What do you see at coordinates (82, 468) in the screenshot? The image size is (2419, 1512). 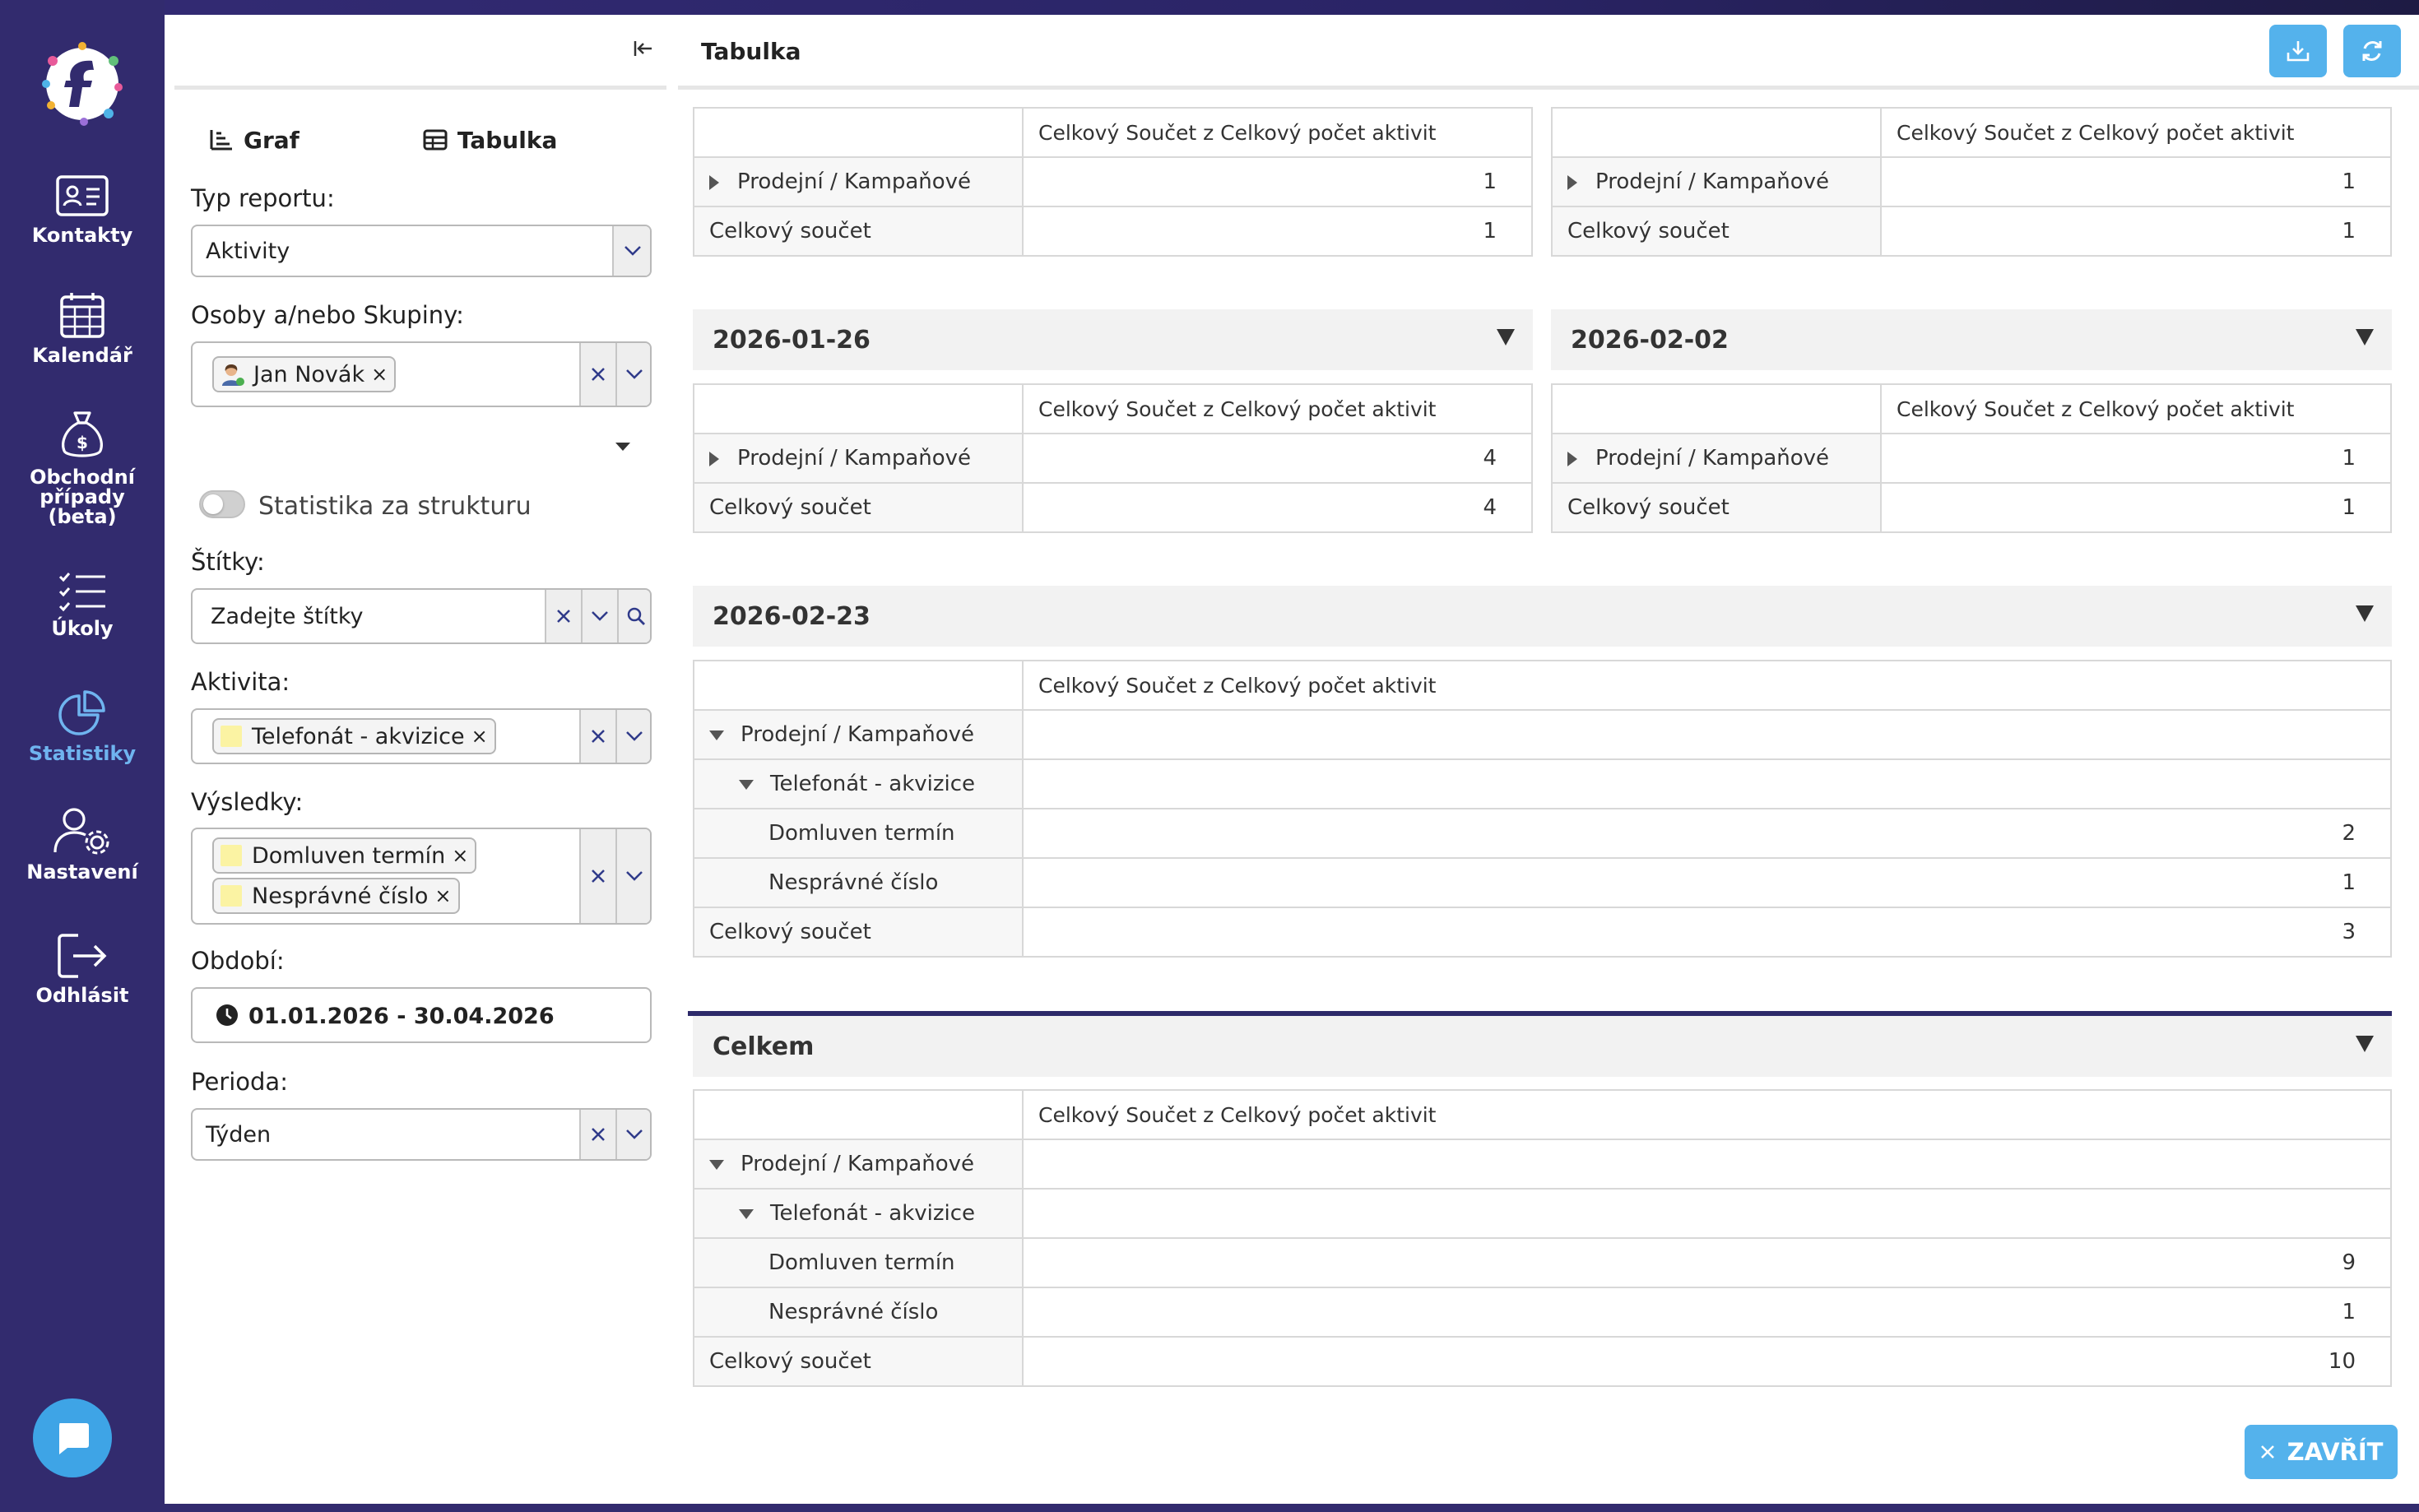 I see `nav-item-obchodni-pripady: $ Obchodní případy (beta)` at bounding box center [82, 468].